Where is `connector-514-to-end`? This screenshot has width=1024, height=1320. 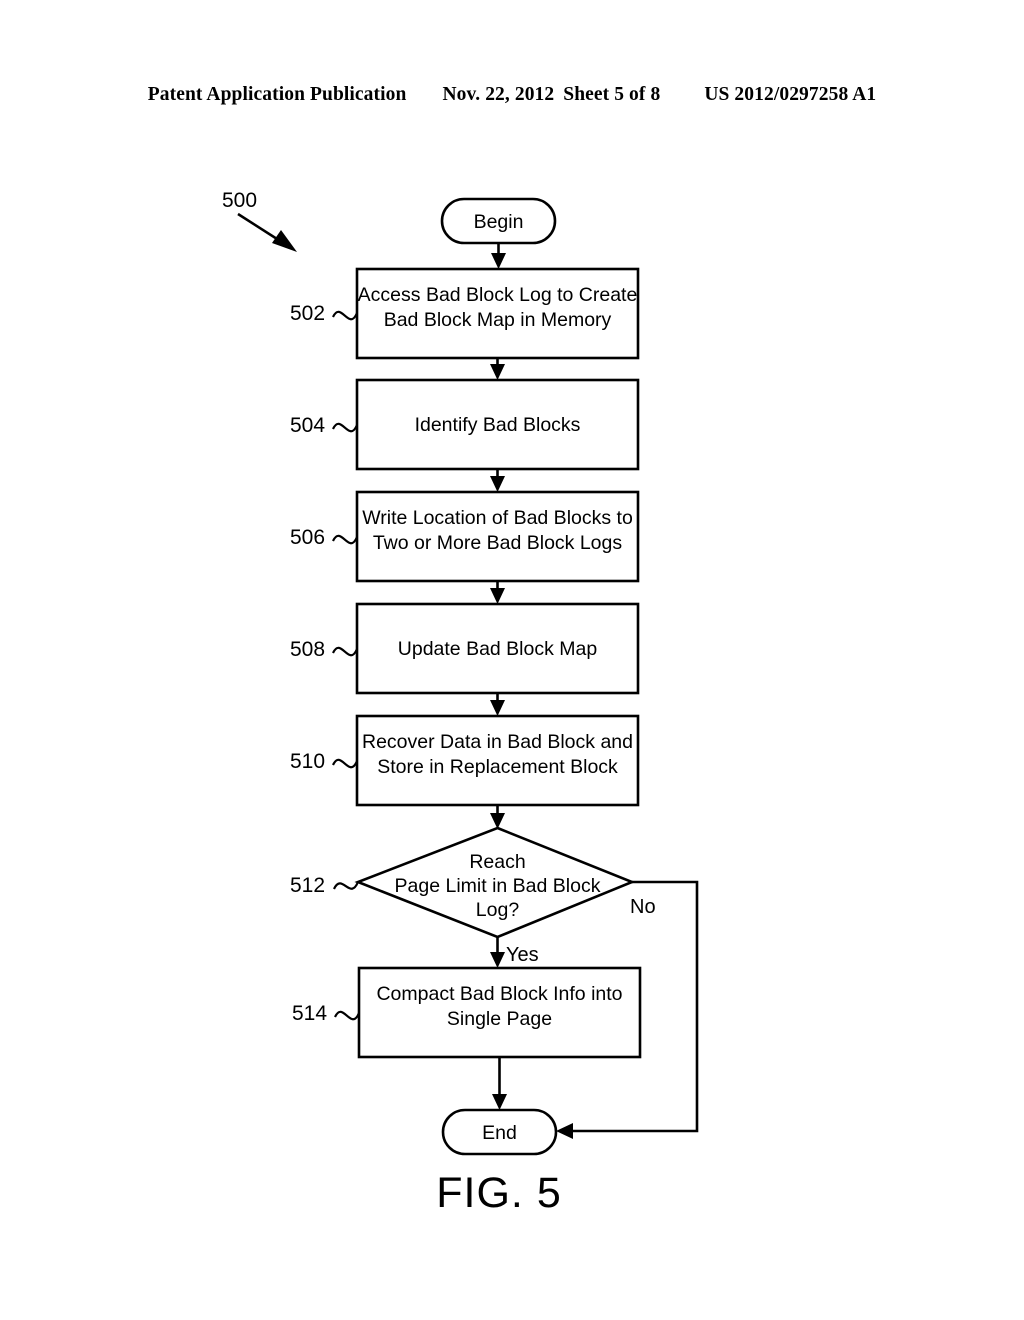 connector-514-to-end is located at coordinates (499, 1083).